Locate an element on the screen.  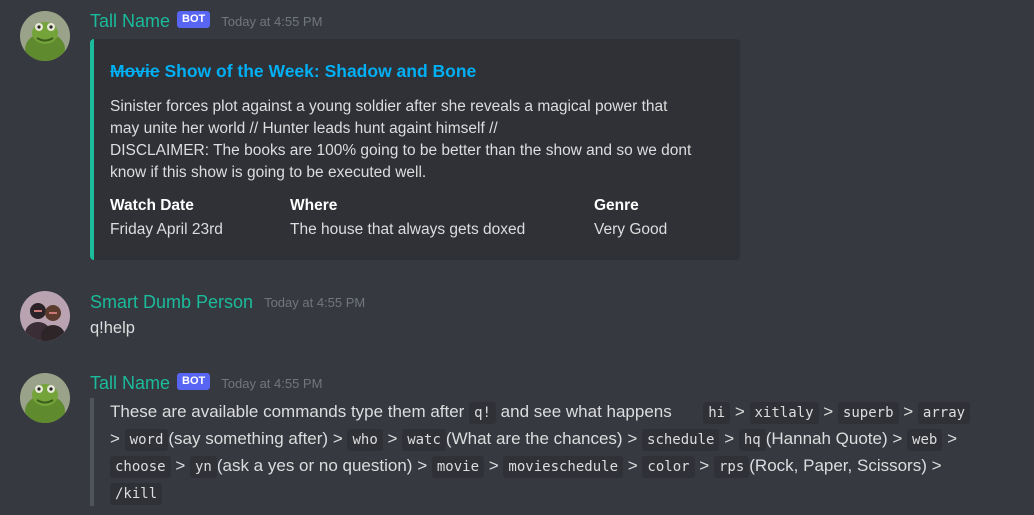
help-line-4: /kill is located at coordinates (136, 492).